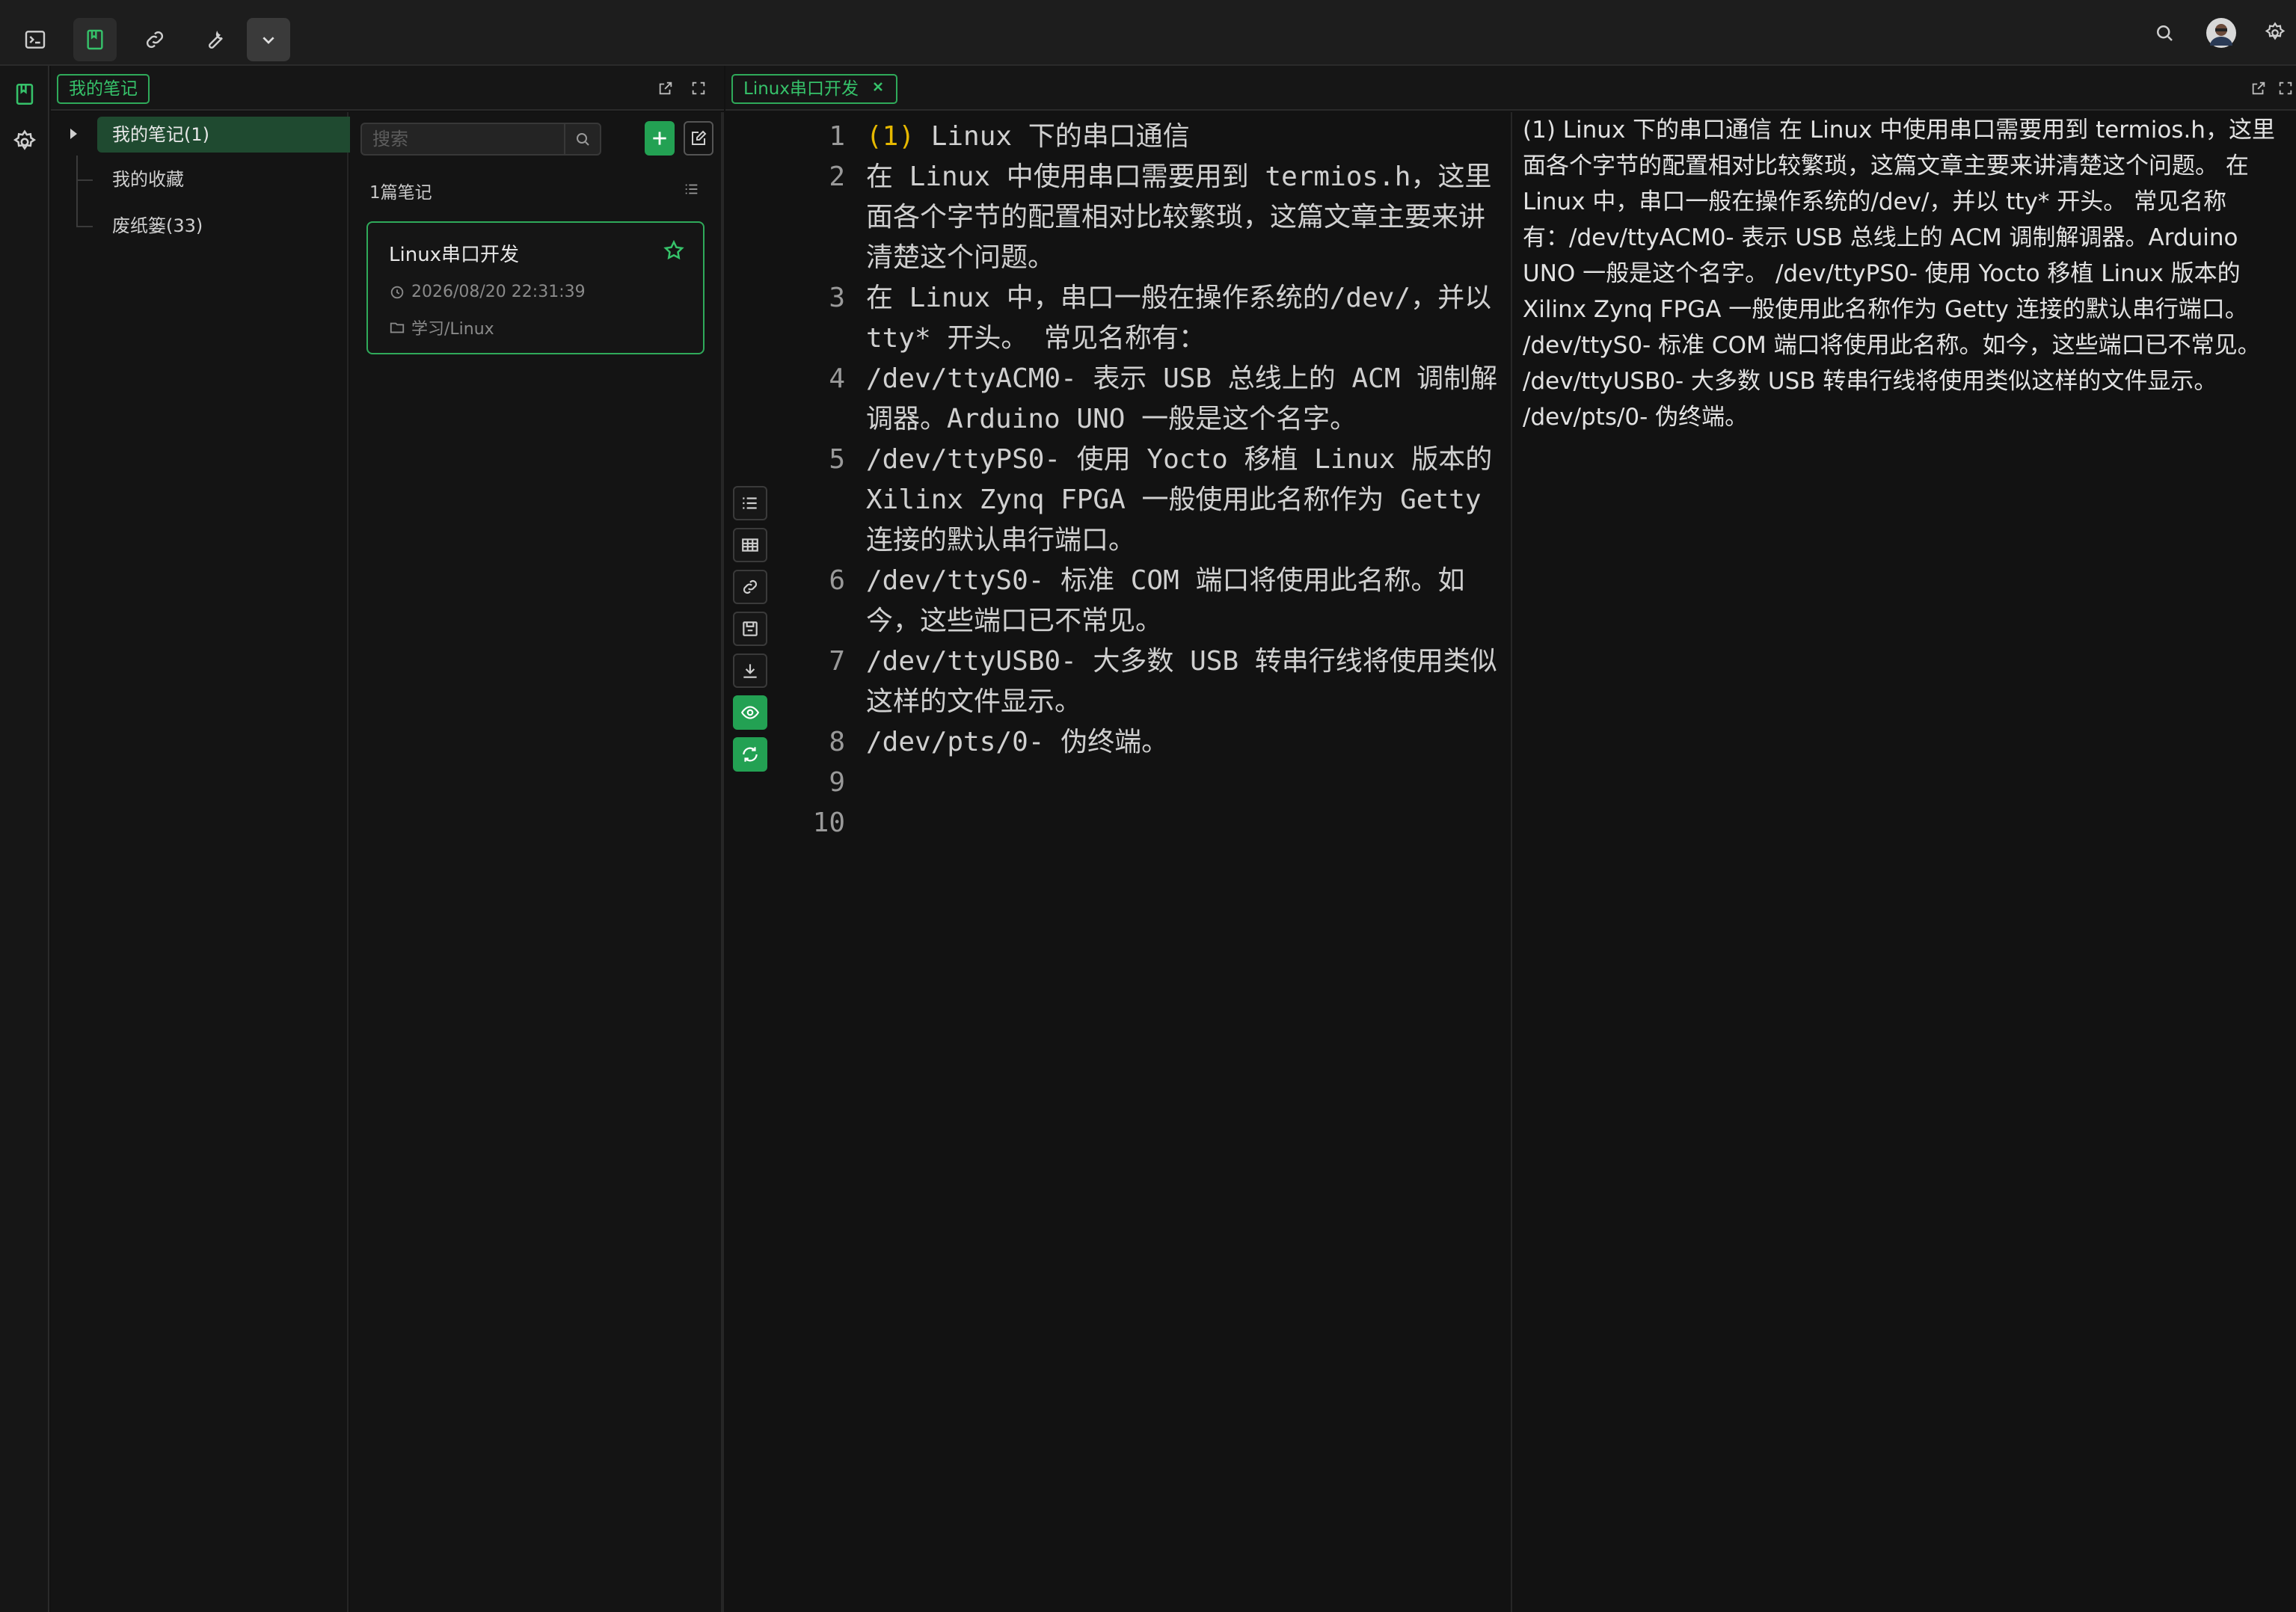 The height and width of the screenshot is (1612, 2296). I want to click on editor-tab-strip: Linux串口开发, so click(1510, 88).